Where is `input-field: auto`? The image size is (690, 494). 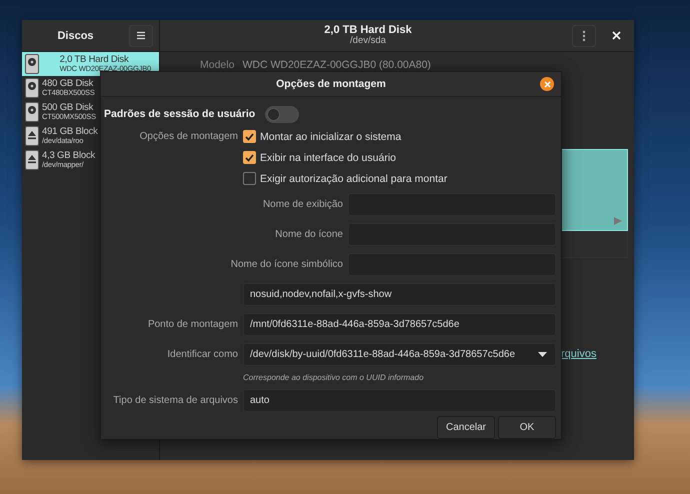 input-field: auto is located at coordinates (399, 400).